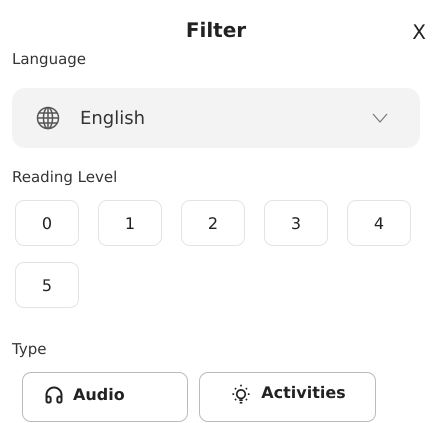 This screenshot has width=432, height=423. Describe the element at coordinates (47, 285) in the screenshot. I see `level-button: 5` at that location.